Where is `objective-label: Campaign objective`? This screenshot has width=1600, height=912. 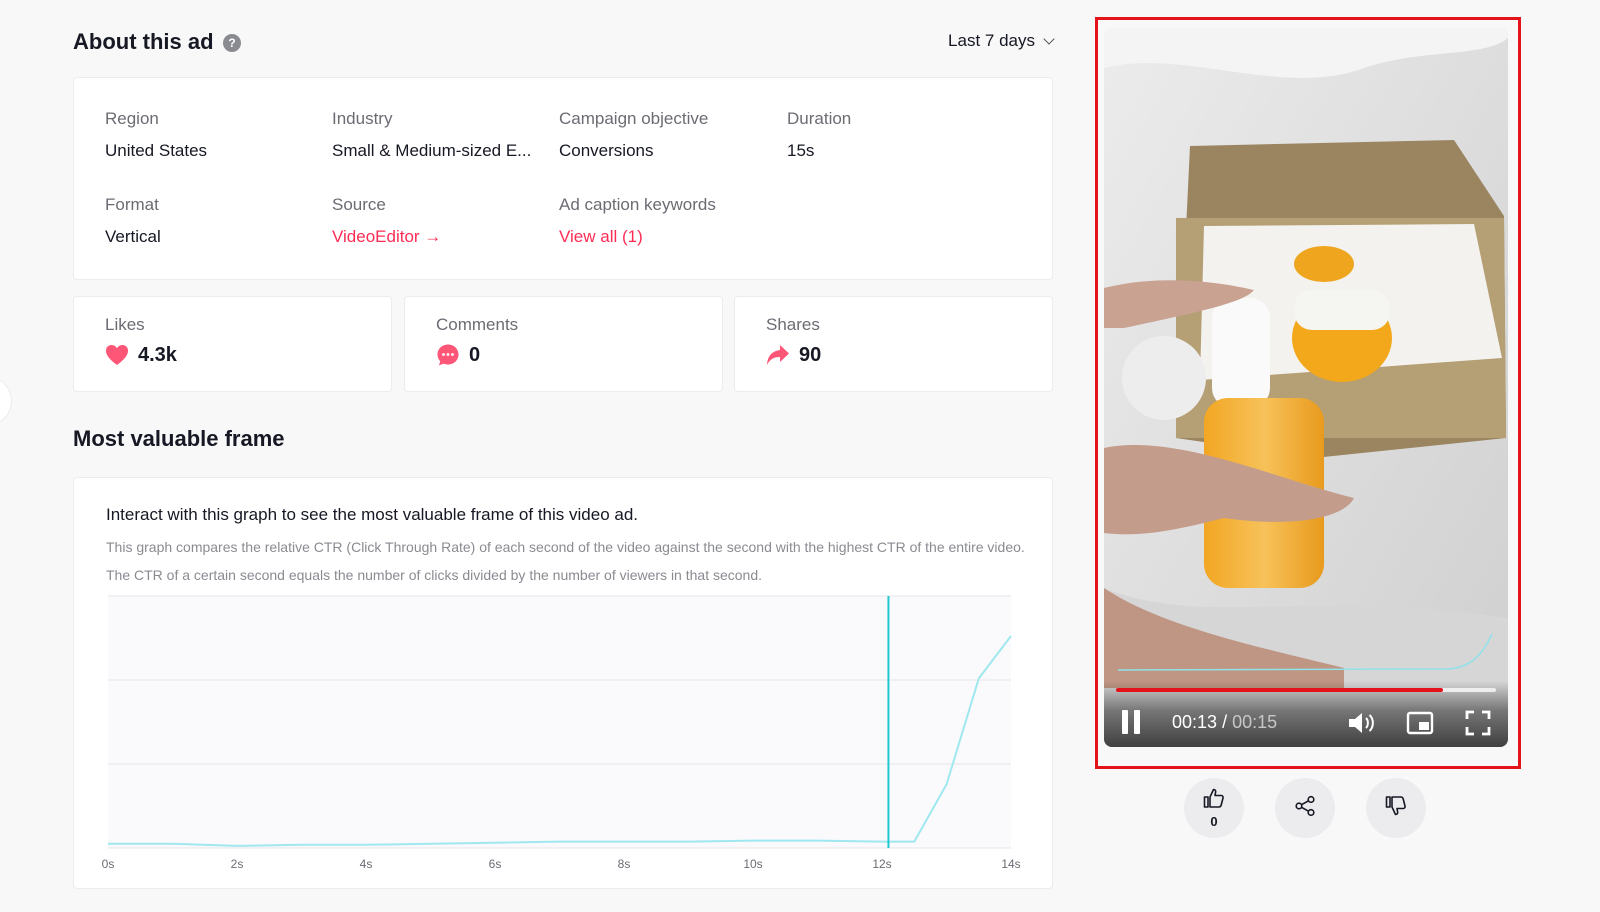 objective-label: Campaign objective is located at coordinates (634, 118).